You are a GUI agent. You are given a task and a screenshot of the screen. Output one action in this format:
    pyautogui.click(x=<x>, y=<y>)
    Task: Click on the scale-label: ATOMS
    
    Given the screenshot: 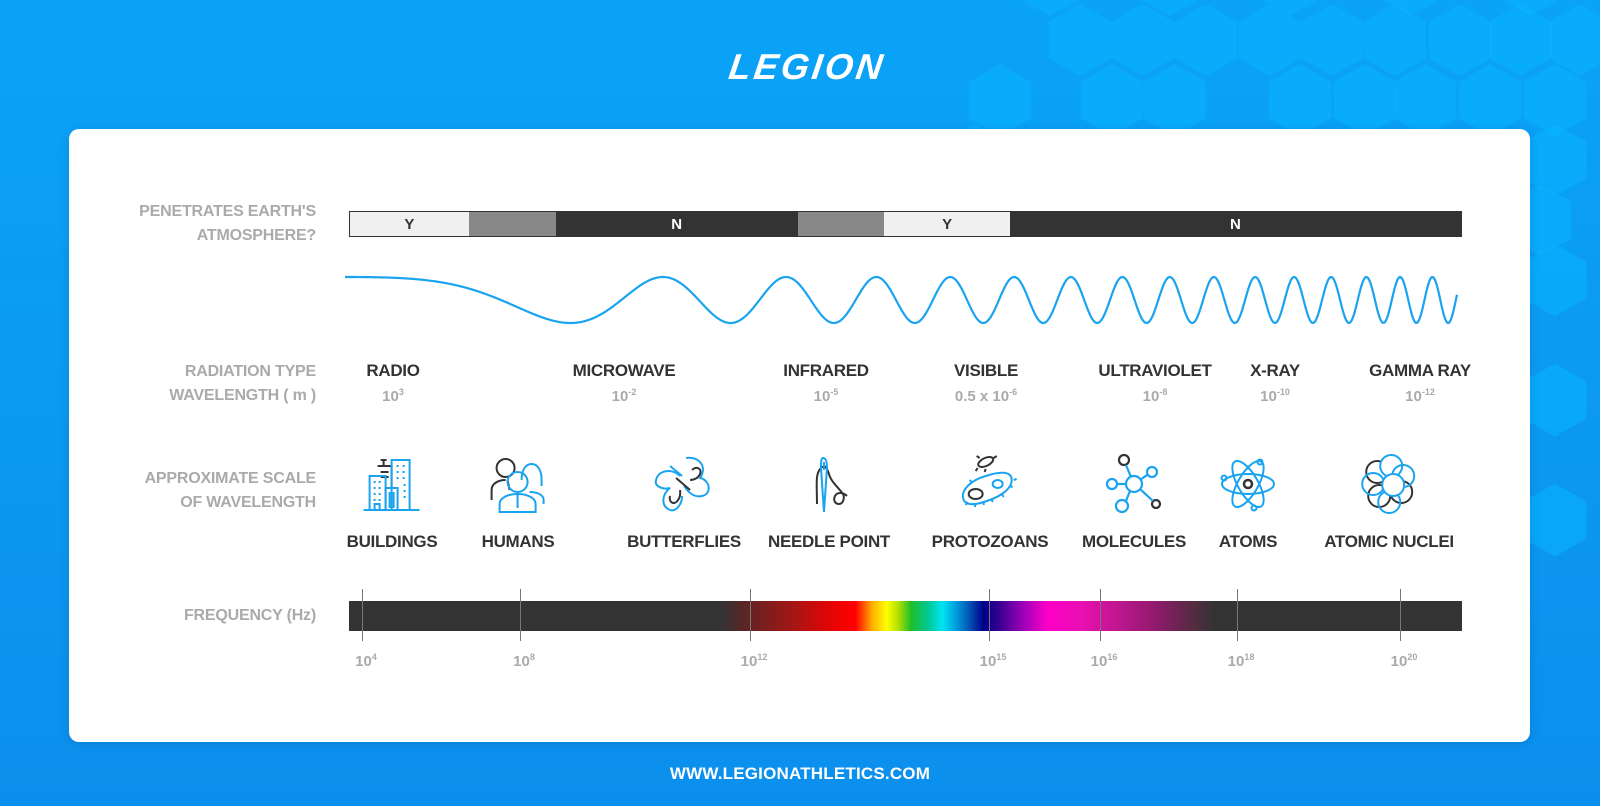 What is the action you would take?
    pyautogui.click(x=1248, y=541)
    